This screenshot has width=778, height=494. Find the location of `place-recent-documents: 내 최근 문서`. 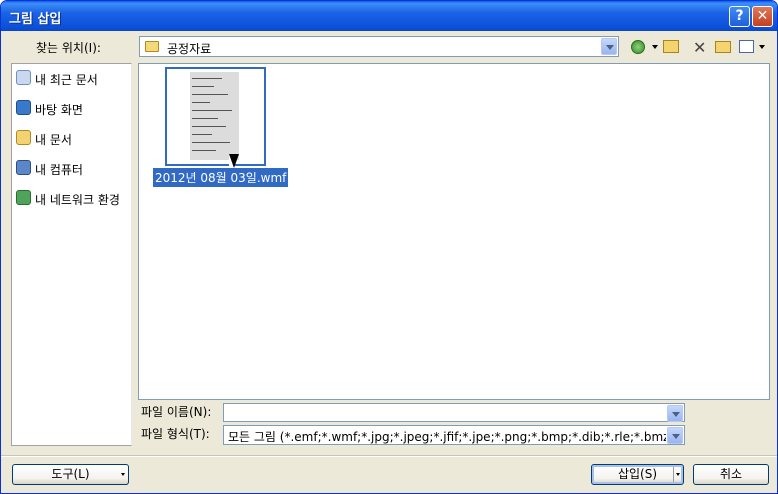

place-recent-documents: 내 최근 문서 is located at coordinates (72, 79).